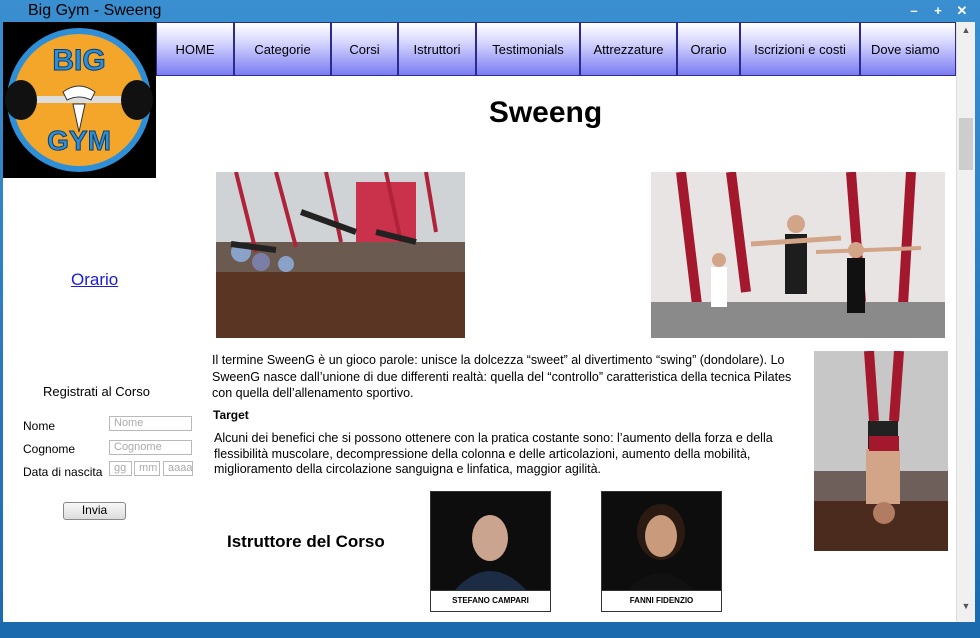 This screenshot has height=638, width=980. I want to click on gym-photo-group, so click(798, 255).